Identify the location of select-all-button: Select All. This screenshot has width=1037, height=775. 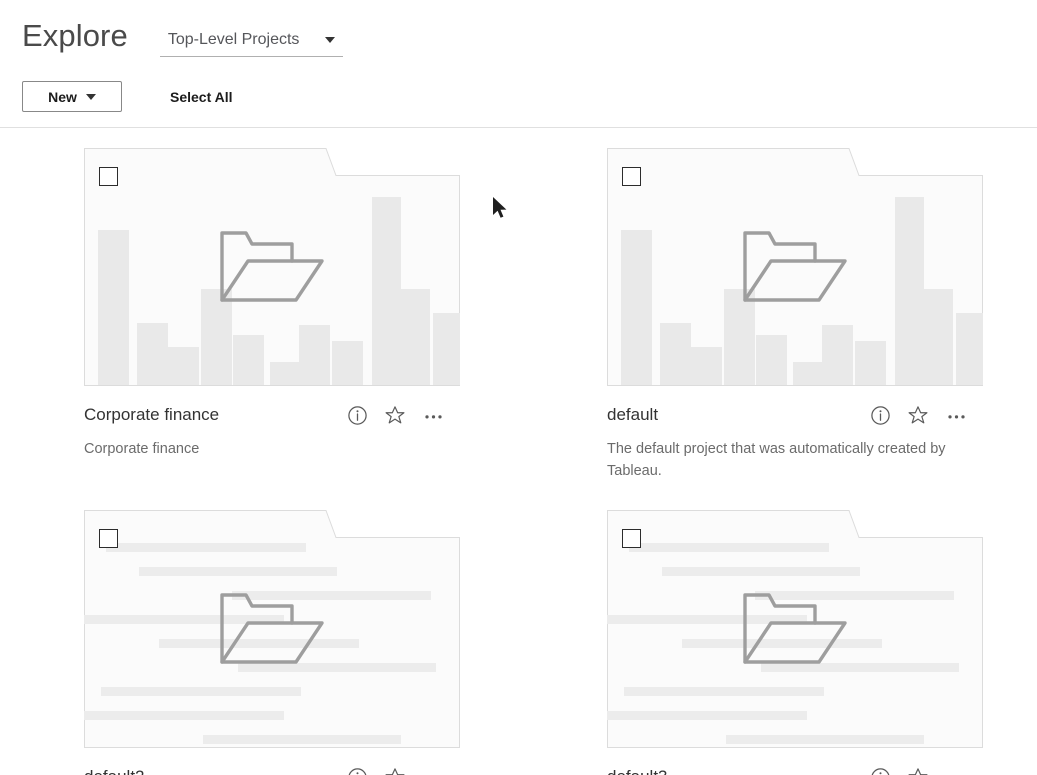
(201, 97).